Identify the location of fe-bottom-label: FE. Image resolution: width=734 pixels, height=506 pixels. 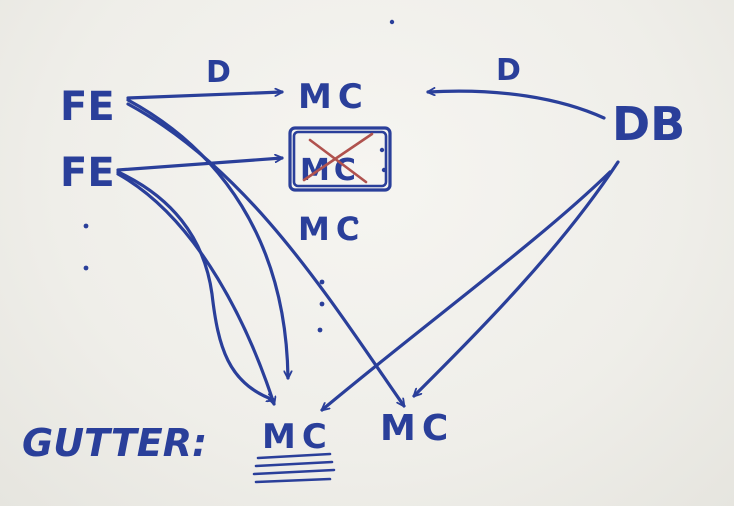
(87, 173).